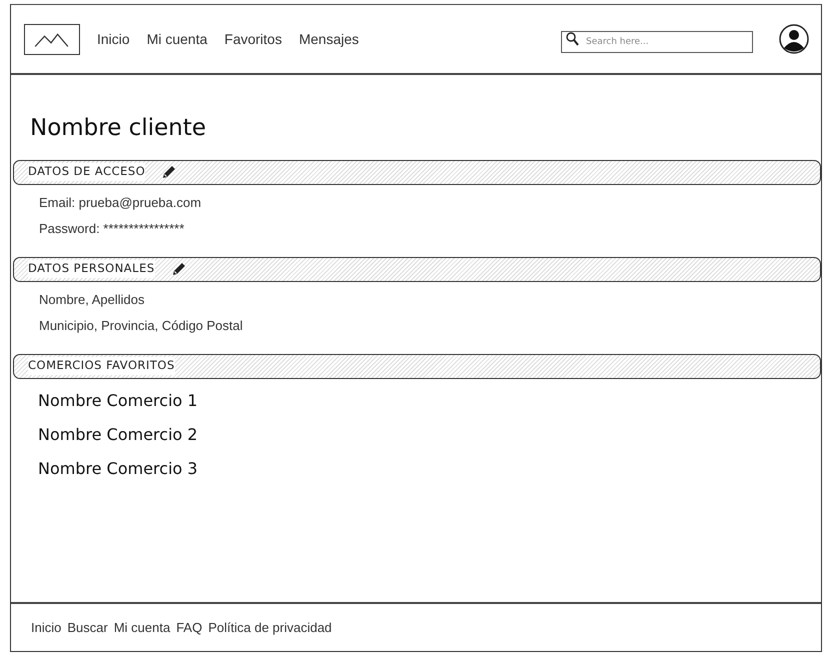  Describe the element at coordinates (118, 400) in the screenshot. I see `shop-link: Nombre Comercio 1` at that location.